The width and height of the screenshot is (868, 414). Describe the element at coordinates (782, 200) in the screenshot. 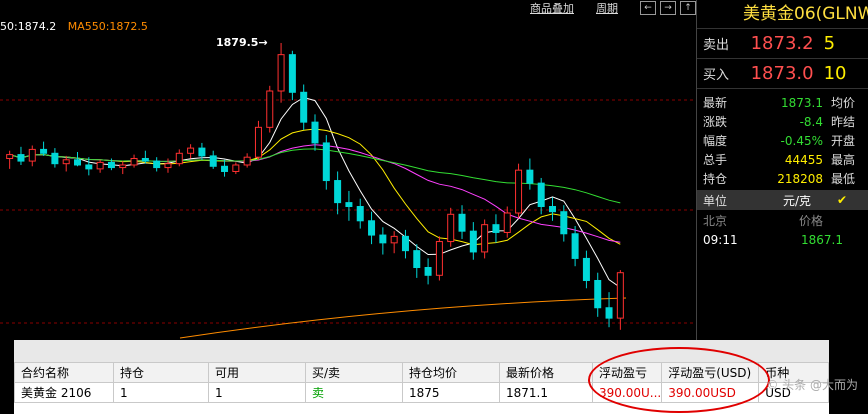

I see `unit-selector: 单位 元/克 ✔` at that location.